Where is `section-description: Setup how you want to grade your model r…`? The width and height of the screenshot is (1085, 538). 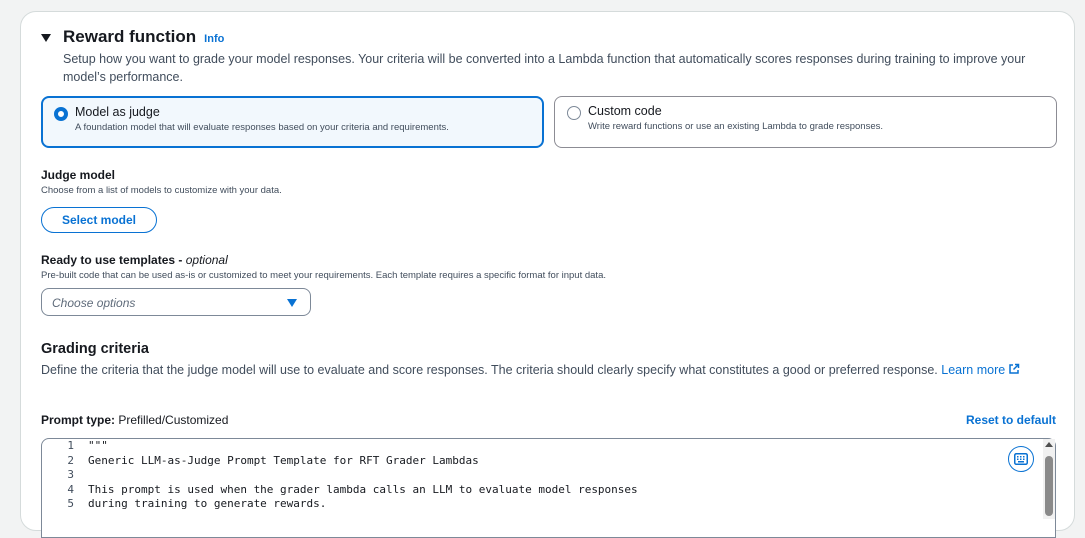 section-description: Setup how you want to grade your model r… is located at coordinates (544, 68).